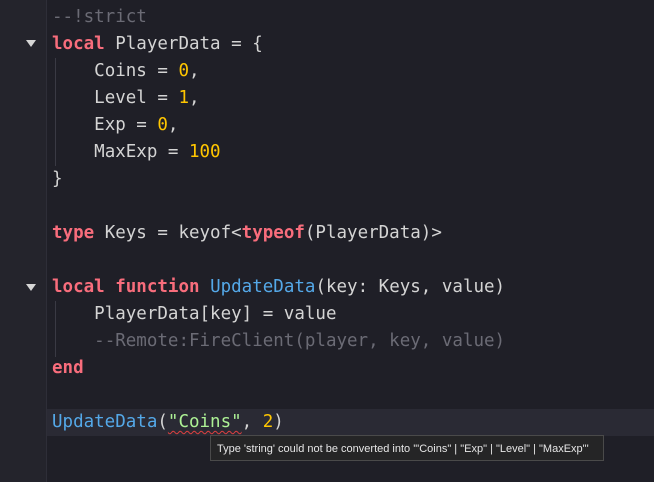  I want to click on keyword-typeof: typeof, so click(273, 233).